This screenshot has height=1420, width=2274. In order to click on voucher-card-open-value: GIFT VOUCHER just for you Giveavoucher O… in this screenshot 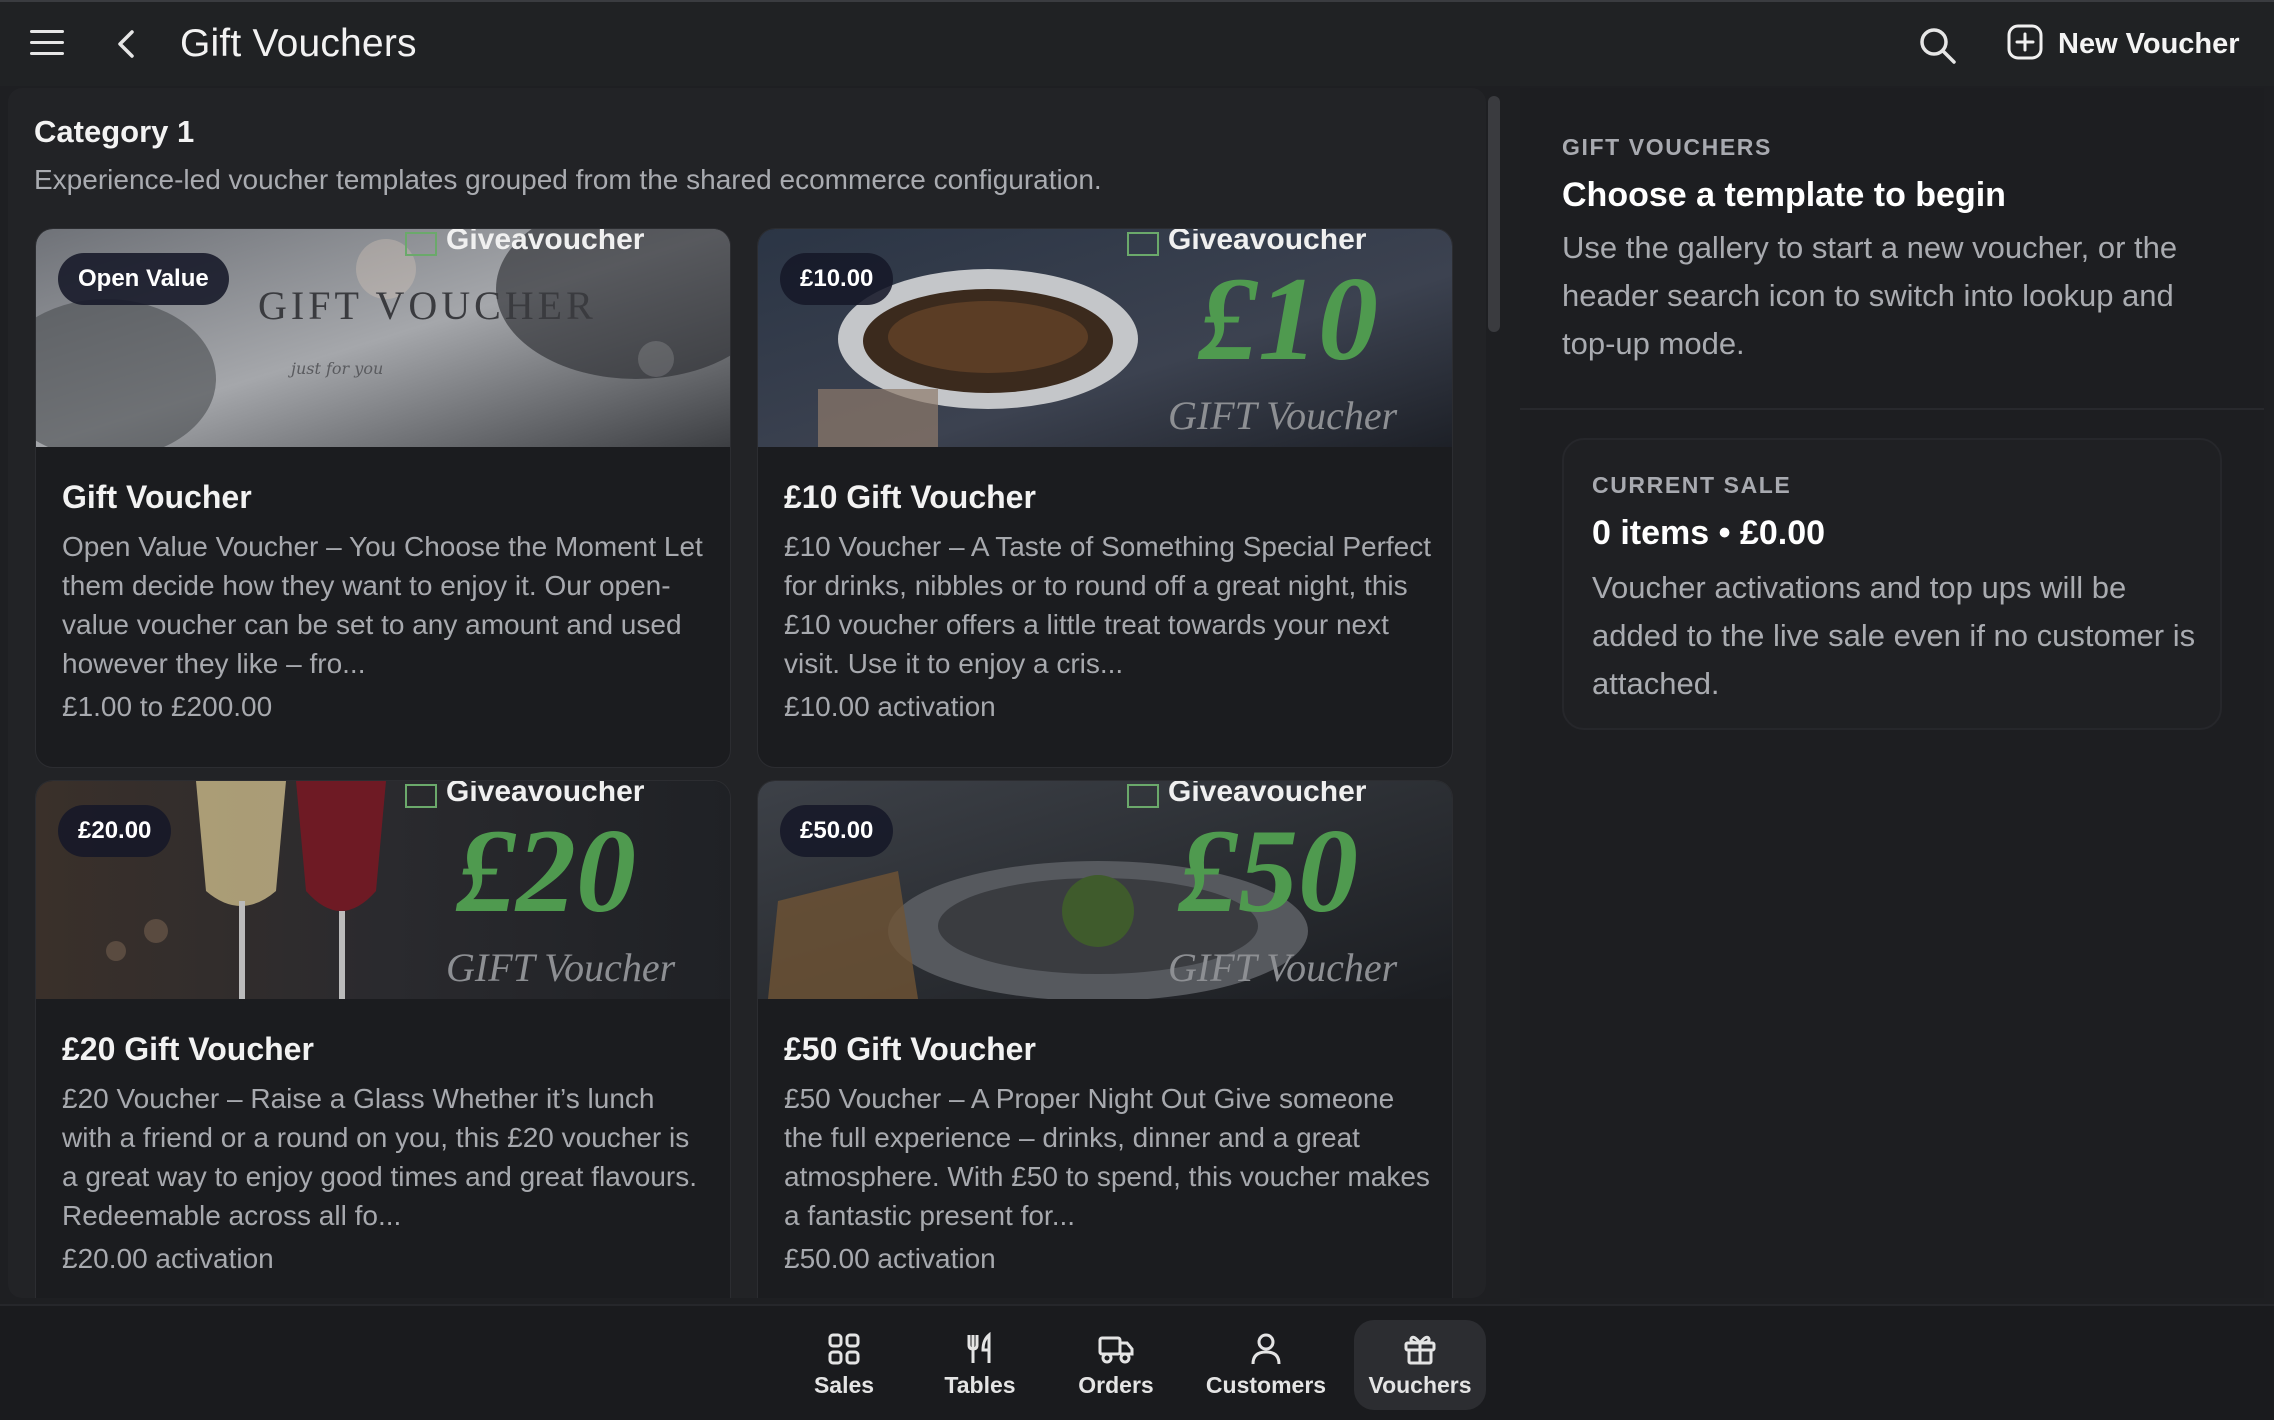, I will do `click(383, 498)`.